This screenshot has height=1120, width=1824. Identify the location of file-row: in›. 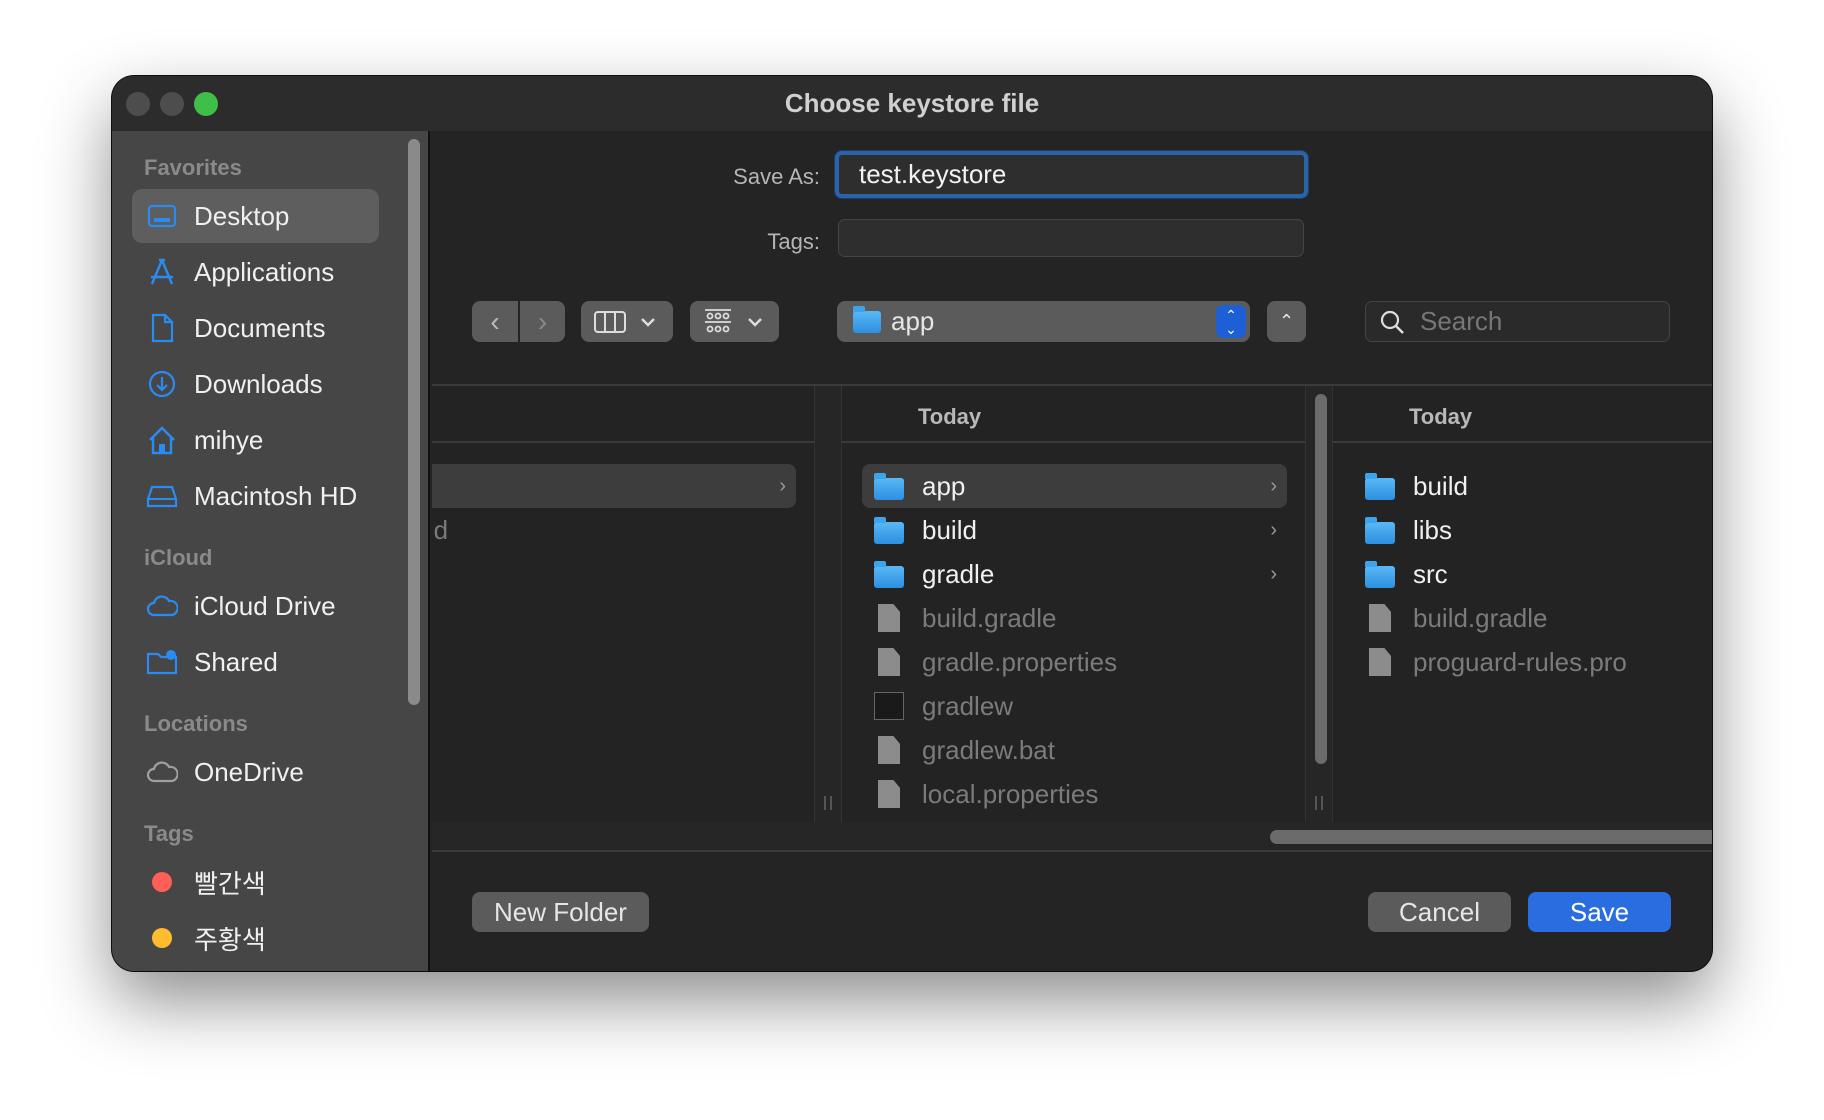
(614, 486).